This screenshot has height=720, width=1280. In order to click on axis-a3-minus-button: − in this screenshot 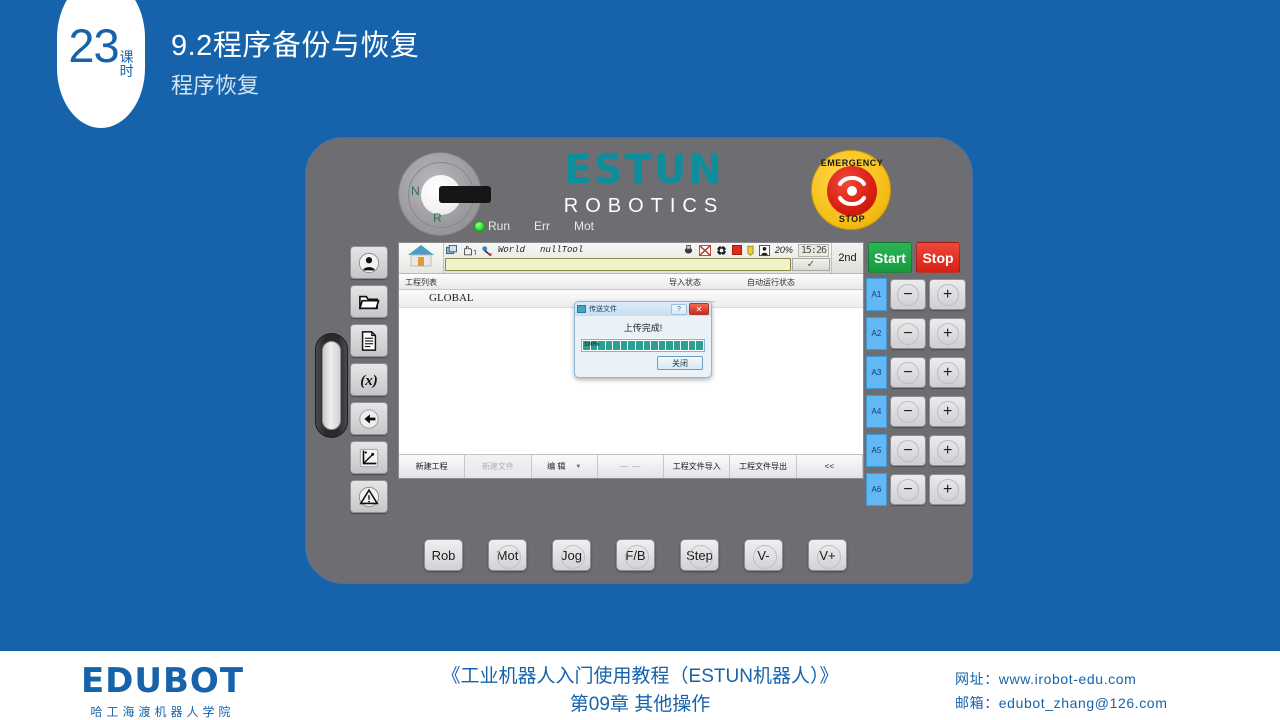, I will do `click(908, 372)`.